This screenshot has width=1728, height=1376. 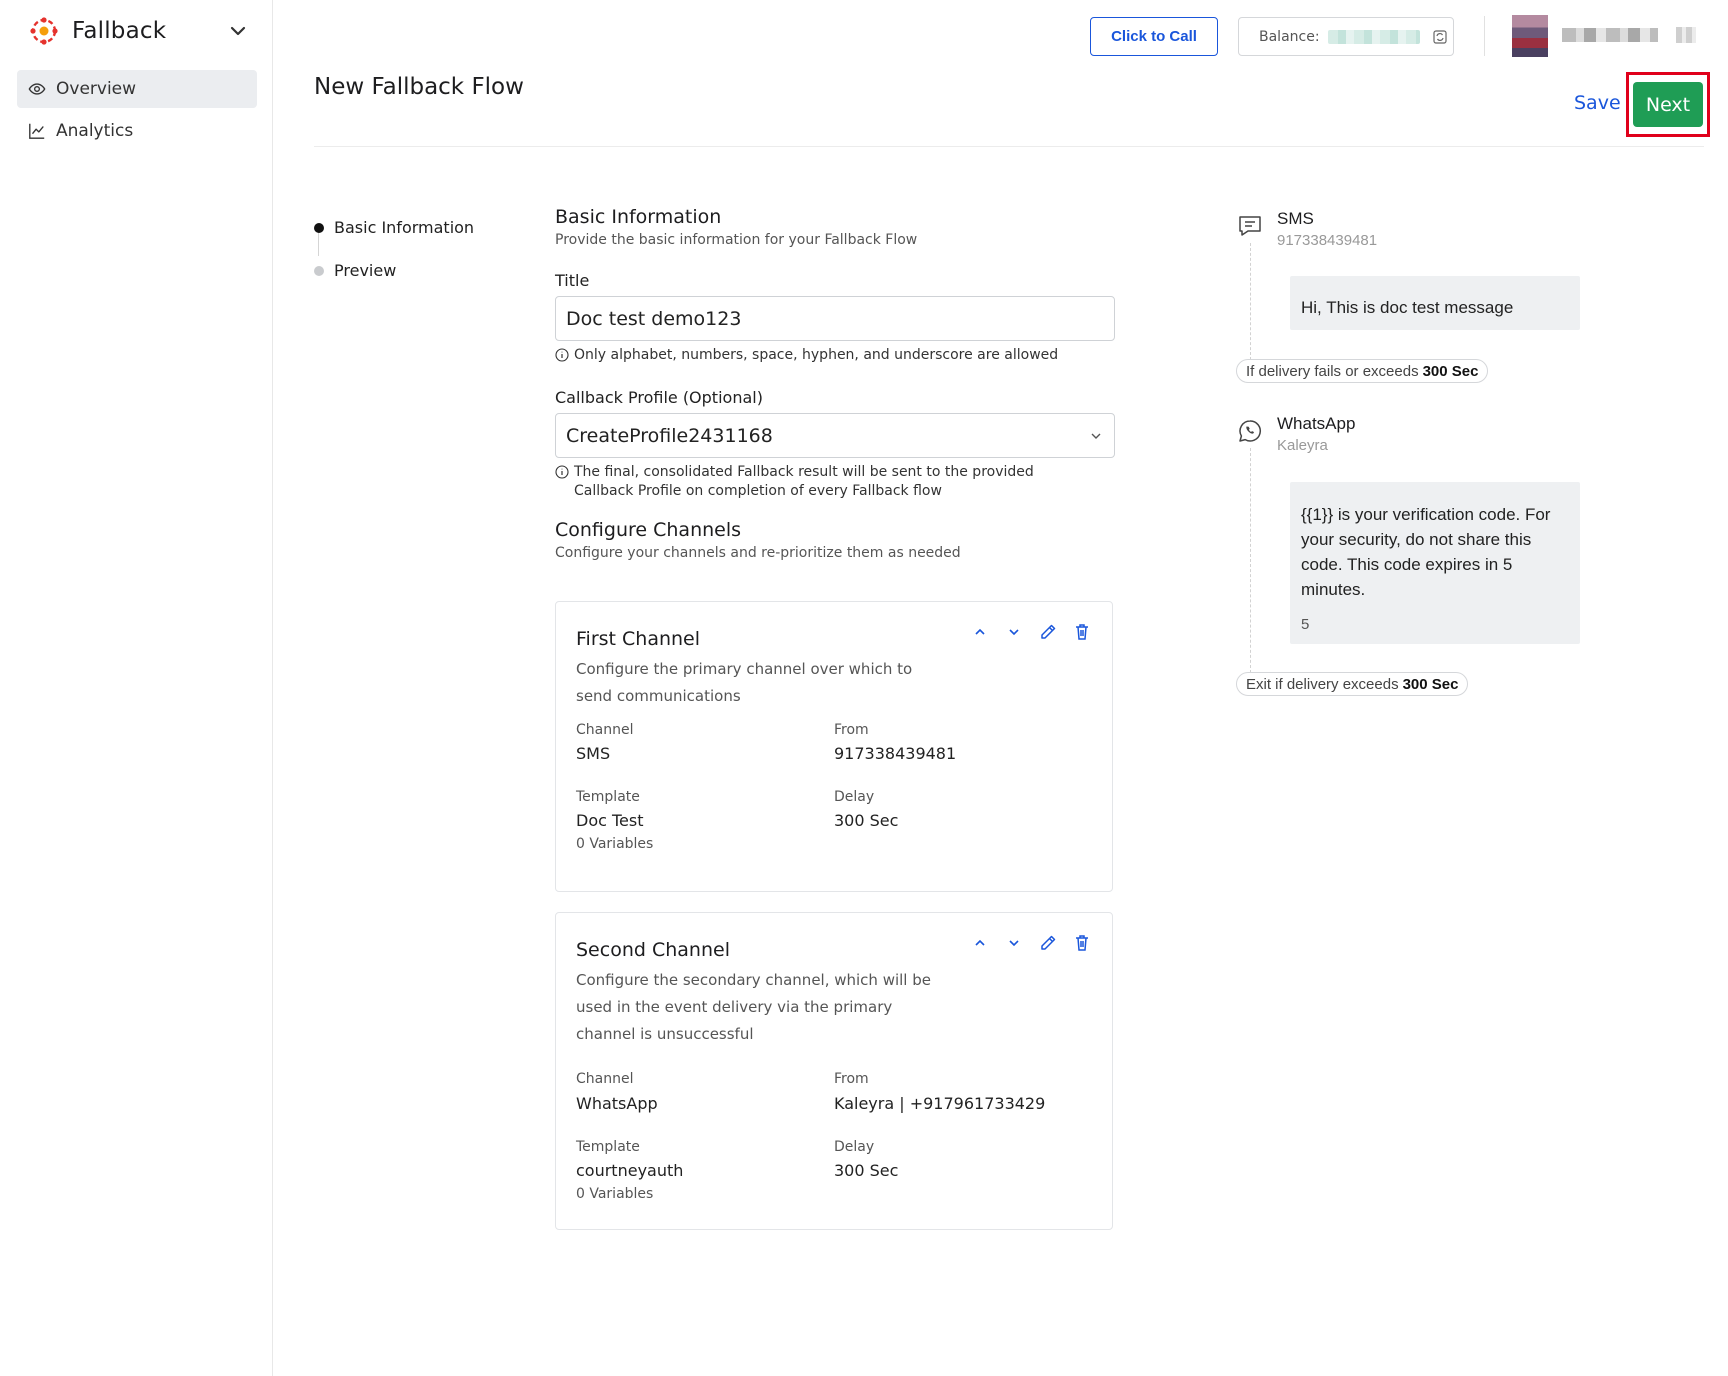 I want to click on trash-icon, so click(x=1082, y=943).